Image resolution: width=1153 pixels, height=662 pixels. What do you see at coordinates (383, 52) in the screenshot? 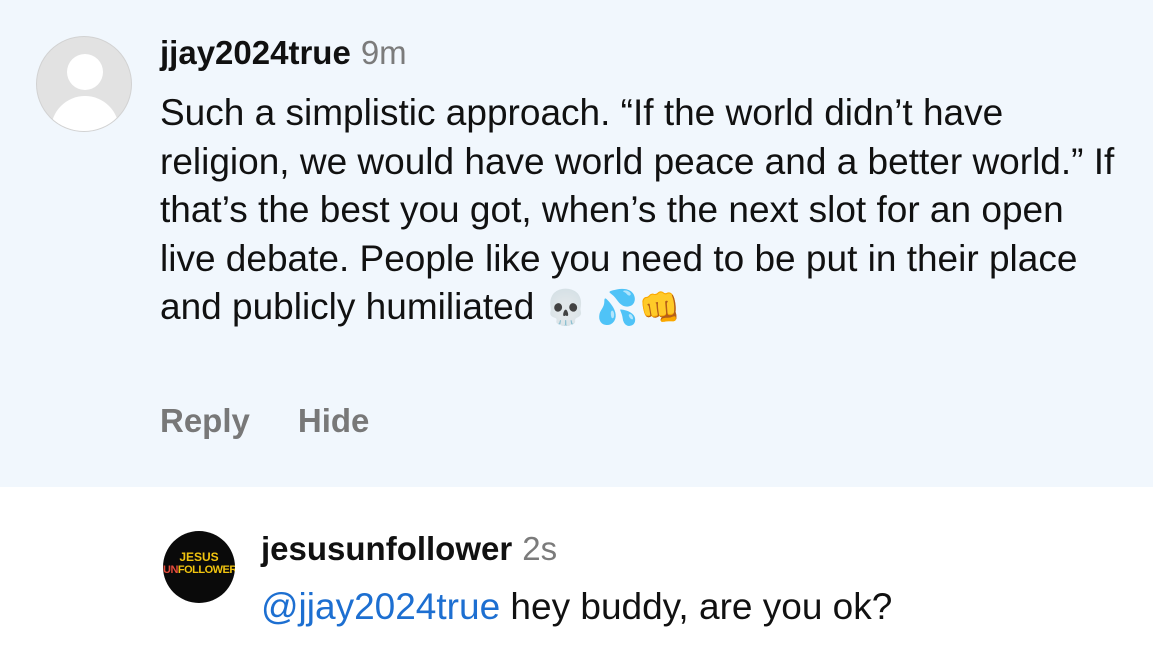
I see `comment-timestamp: 9m` at bounding box center [383, 52].